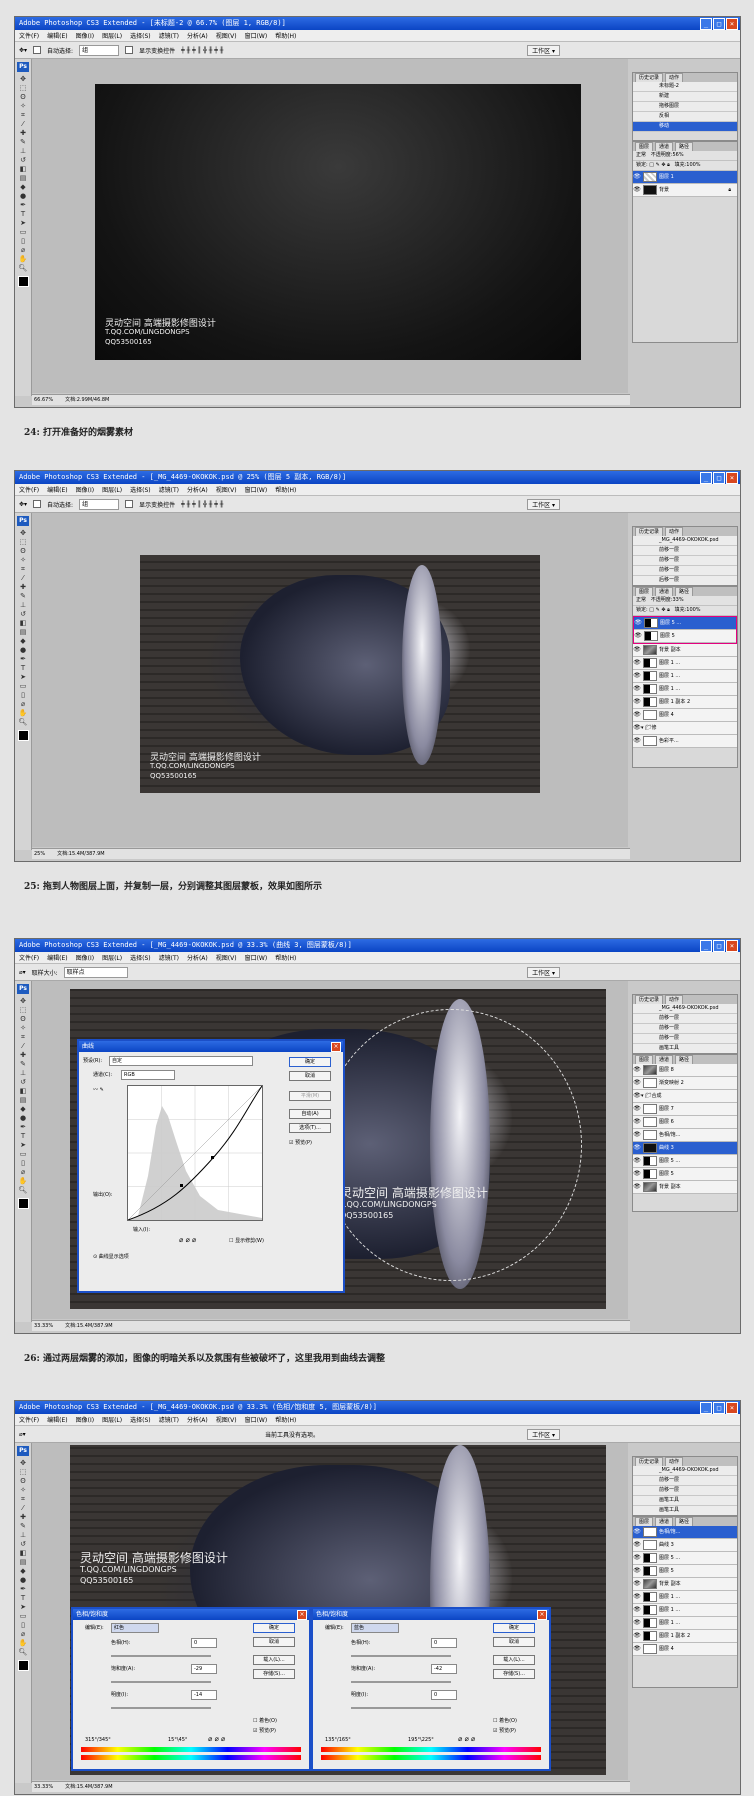  I want to click on fill-value: 100%, so click(693, 165).